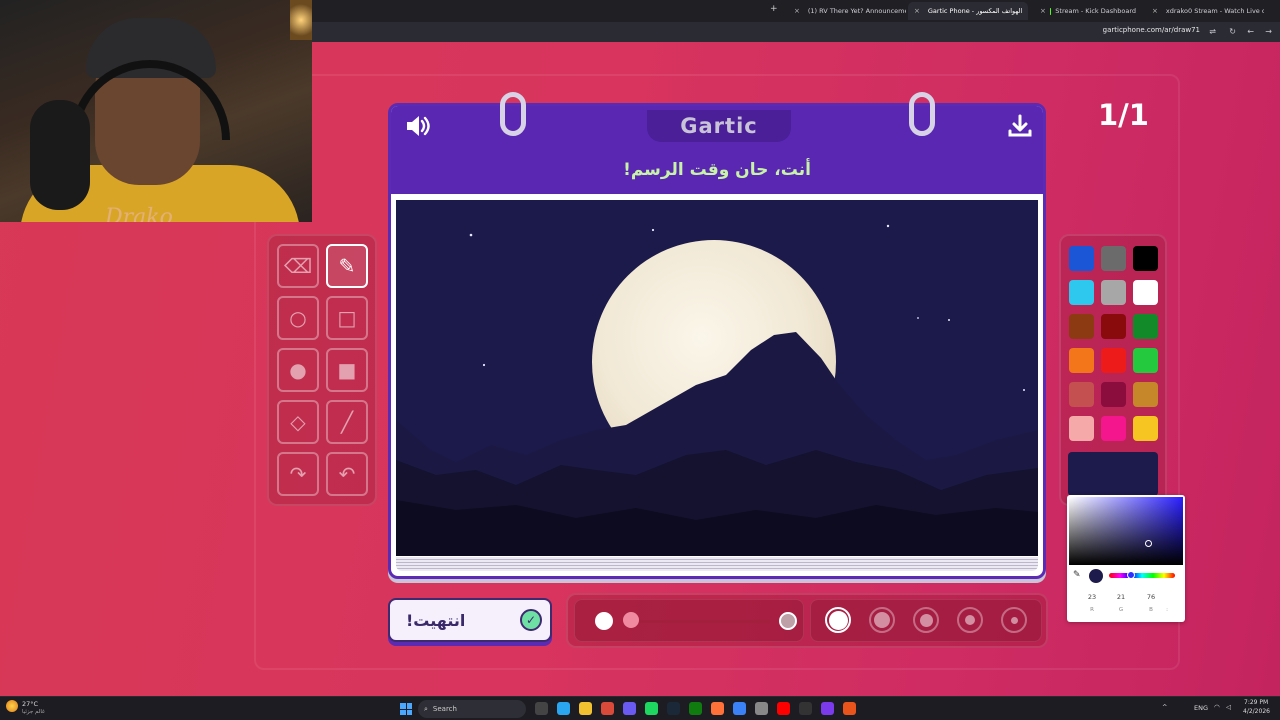 The height and width of the screenshot is (720, 1280). What do you see at coordinates (298, 318) in the screenshot?
I see `ellipse-tool-button: ○` at bounding box center [298, 318].